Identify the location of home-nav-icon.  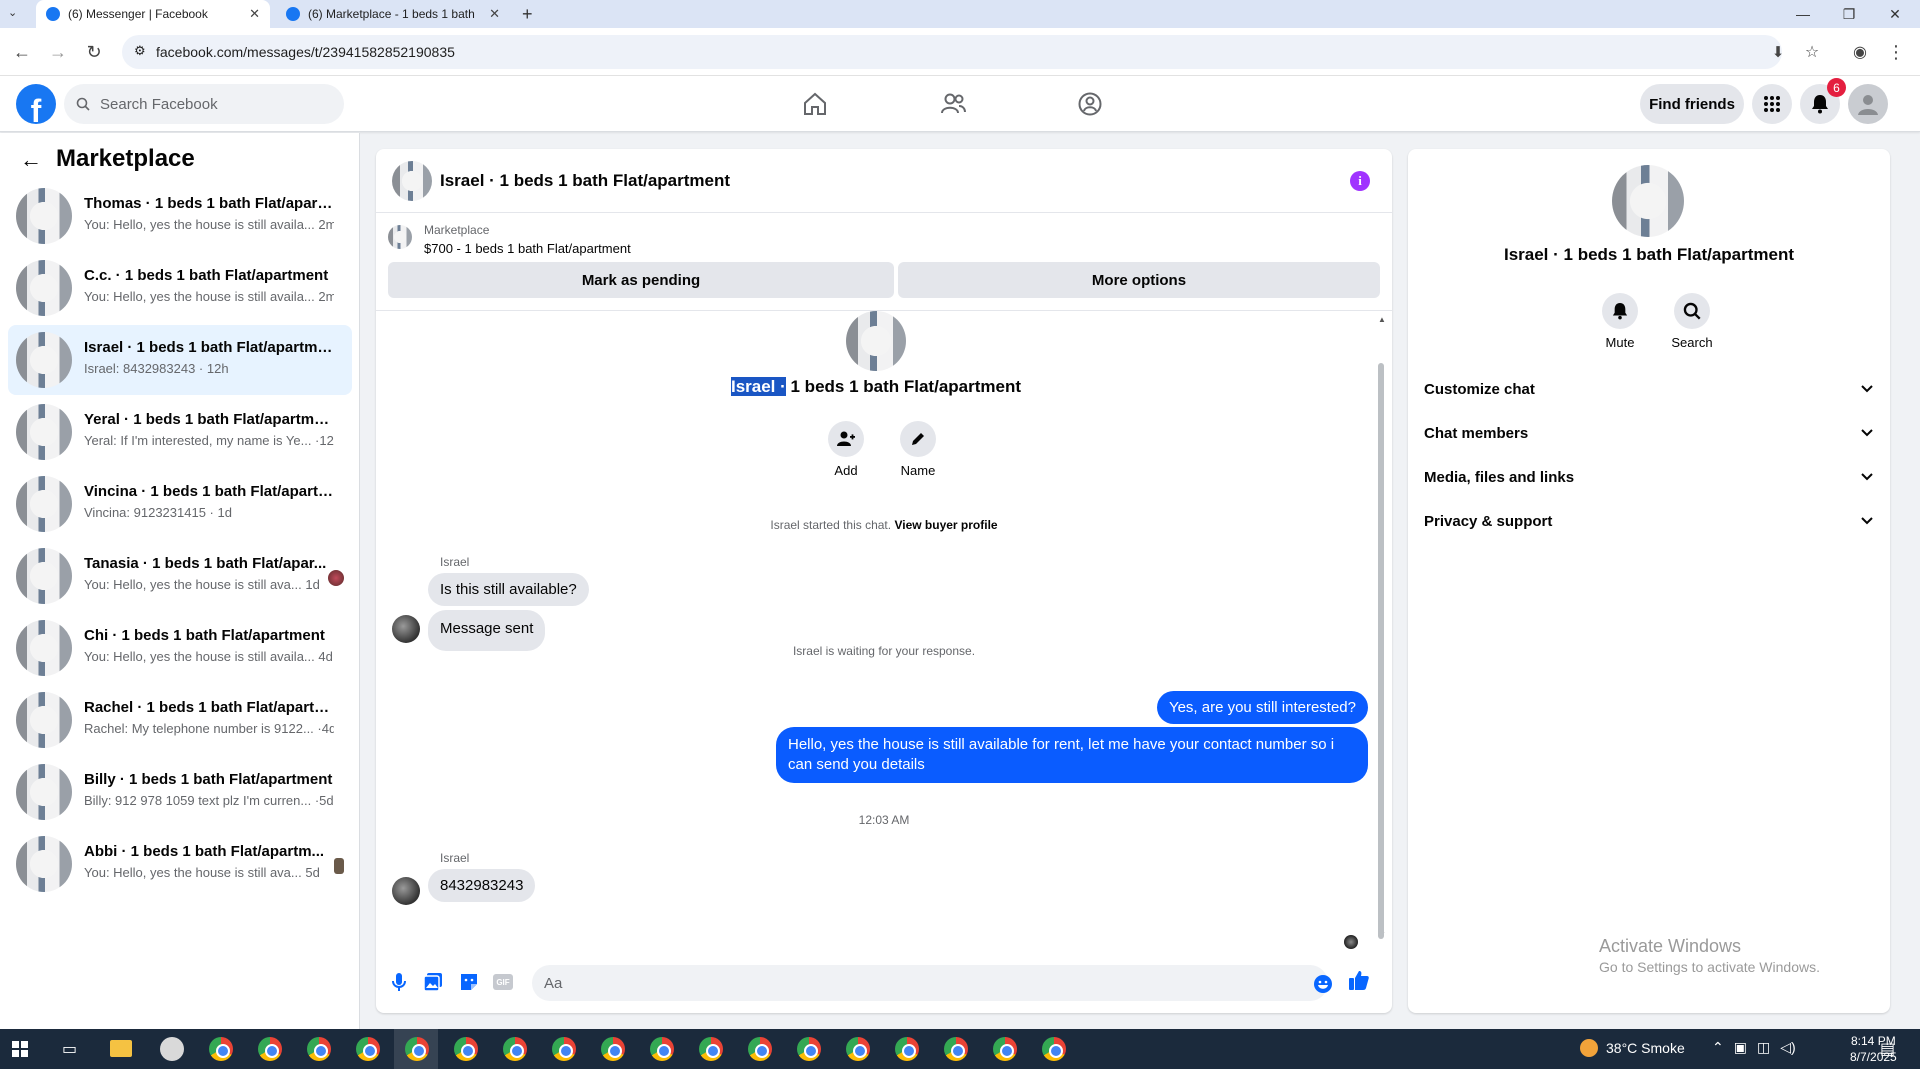
(815, 104).